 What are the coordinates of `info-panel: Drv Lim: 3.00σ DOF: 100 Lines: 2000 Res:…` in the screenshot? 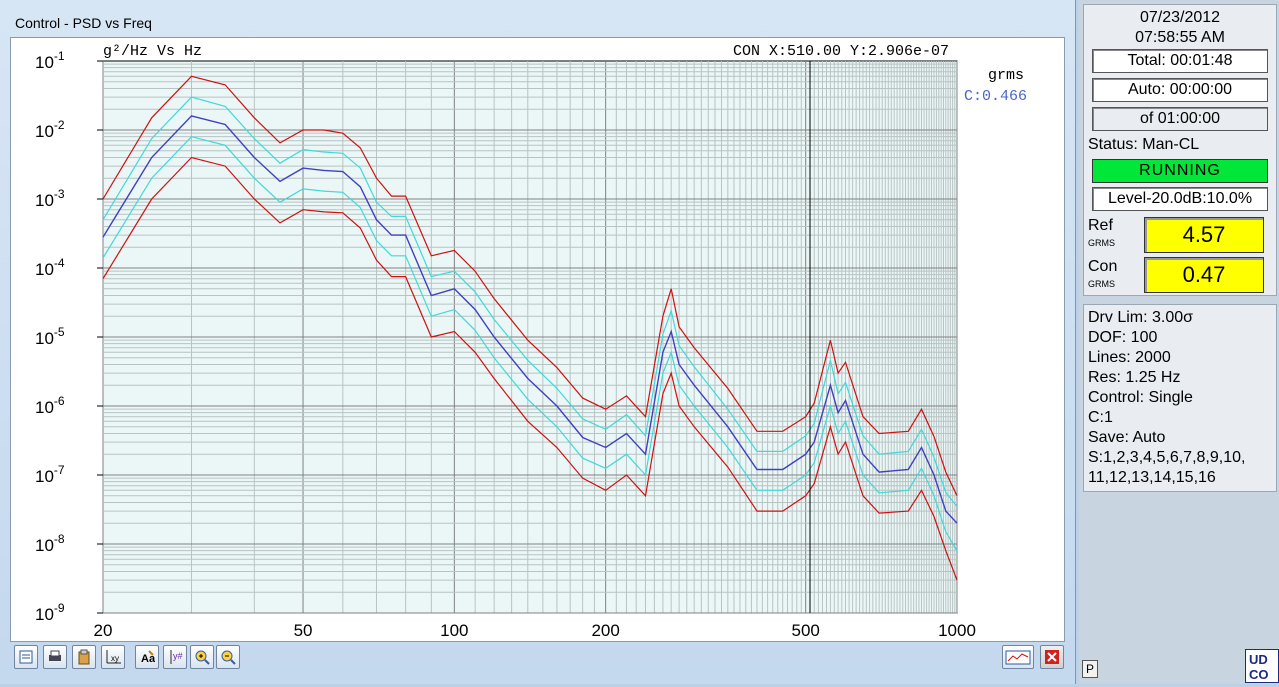 It's located at (1180, 398).